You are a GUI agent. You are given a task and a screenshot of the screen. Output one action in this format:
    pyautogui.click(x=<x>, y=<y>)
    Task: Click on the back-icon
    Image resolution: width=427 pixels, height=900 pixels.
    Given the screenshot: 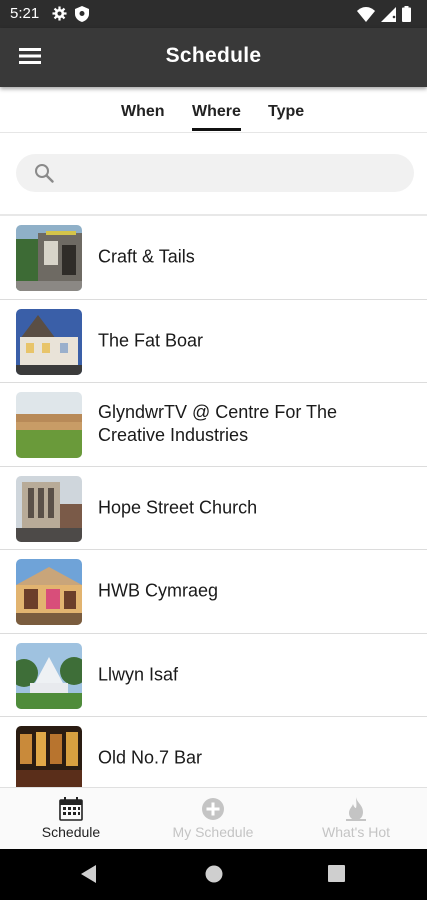 What is the action you would take?
    pyautogui.click(x=89, y=876)
    